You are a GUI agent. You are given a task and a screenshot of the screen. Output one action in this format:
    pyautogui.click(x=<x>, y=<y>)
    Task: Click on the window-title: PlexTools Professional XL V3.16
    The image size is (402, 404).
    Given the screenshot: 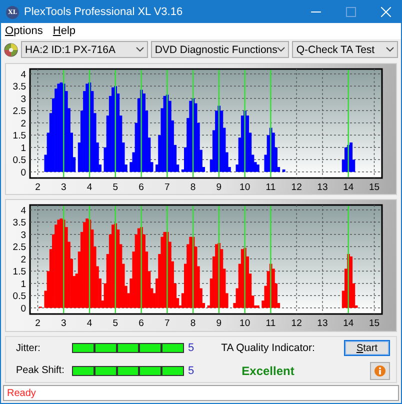 What is the action you would take?
    pyautogui.click(x=104, y=12)
    